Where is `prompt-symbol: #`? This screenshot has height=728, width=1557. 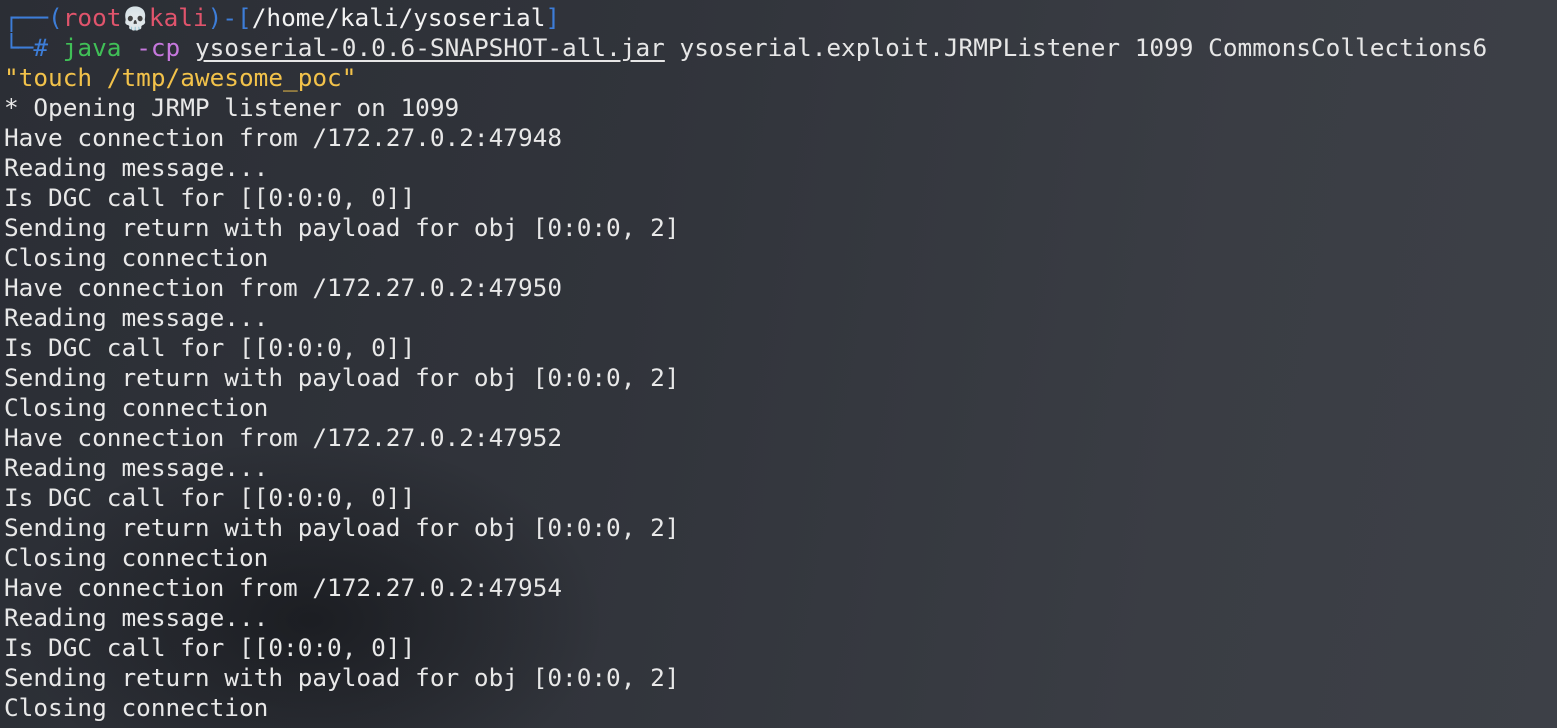 prompt-symbol: # is located at coordinates (41, 47).